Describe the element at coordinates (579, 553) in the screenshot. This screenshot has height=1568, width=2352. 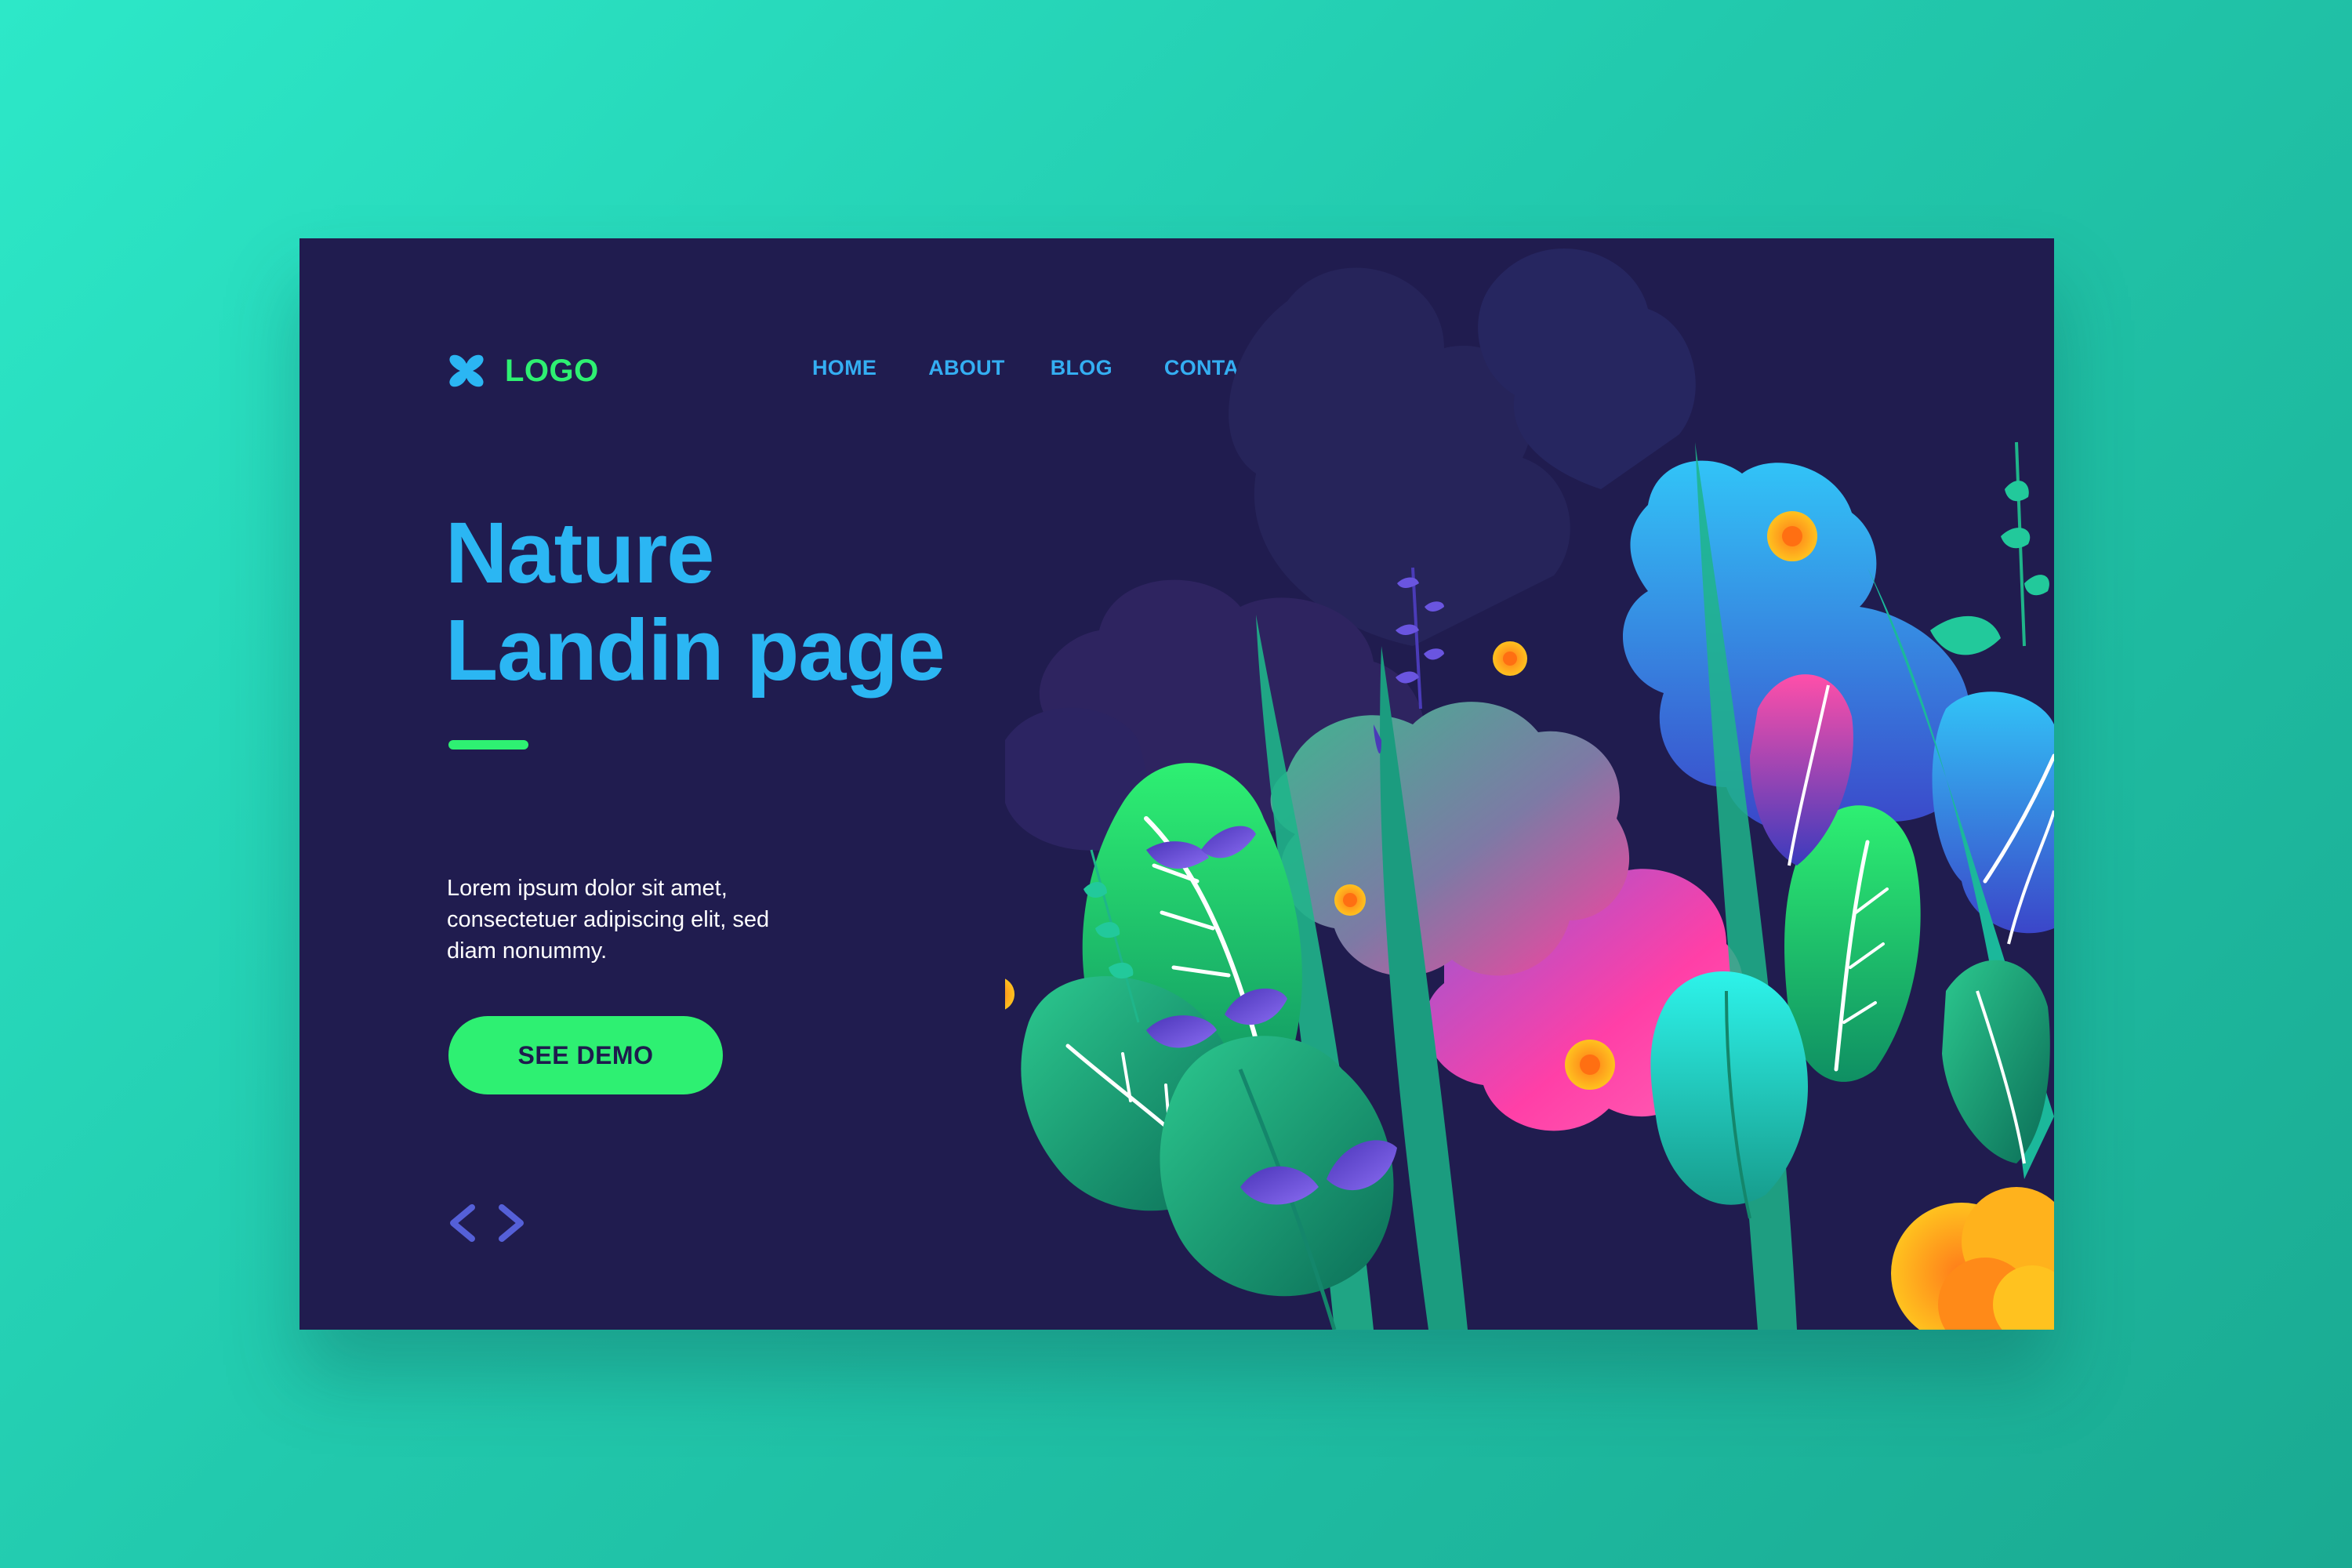
I see `hero-title-line-1: Nature` at that location.